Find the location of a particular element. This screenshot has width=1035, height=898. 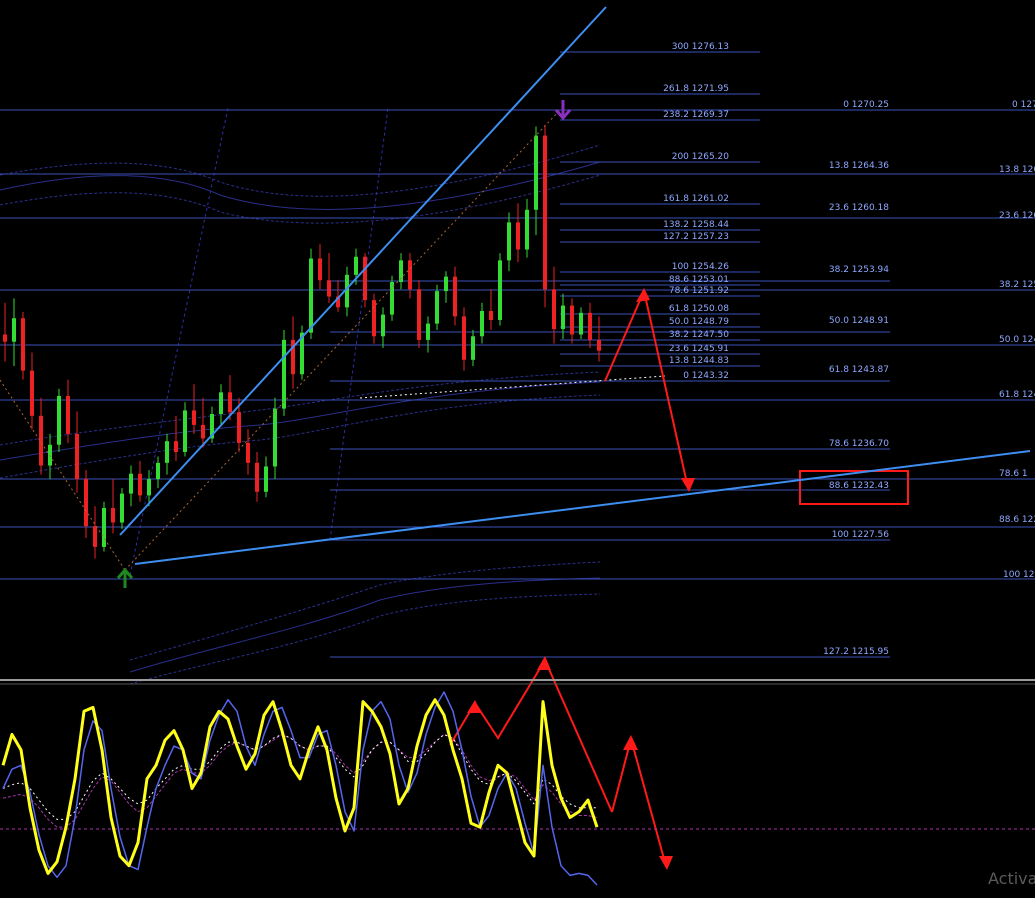

outer-label: 23.6 126 is located at coordinates (1017, 216).